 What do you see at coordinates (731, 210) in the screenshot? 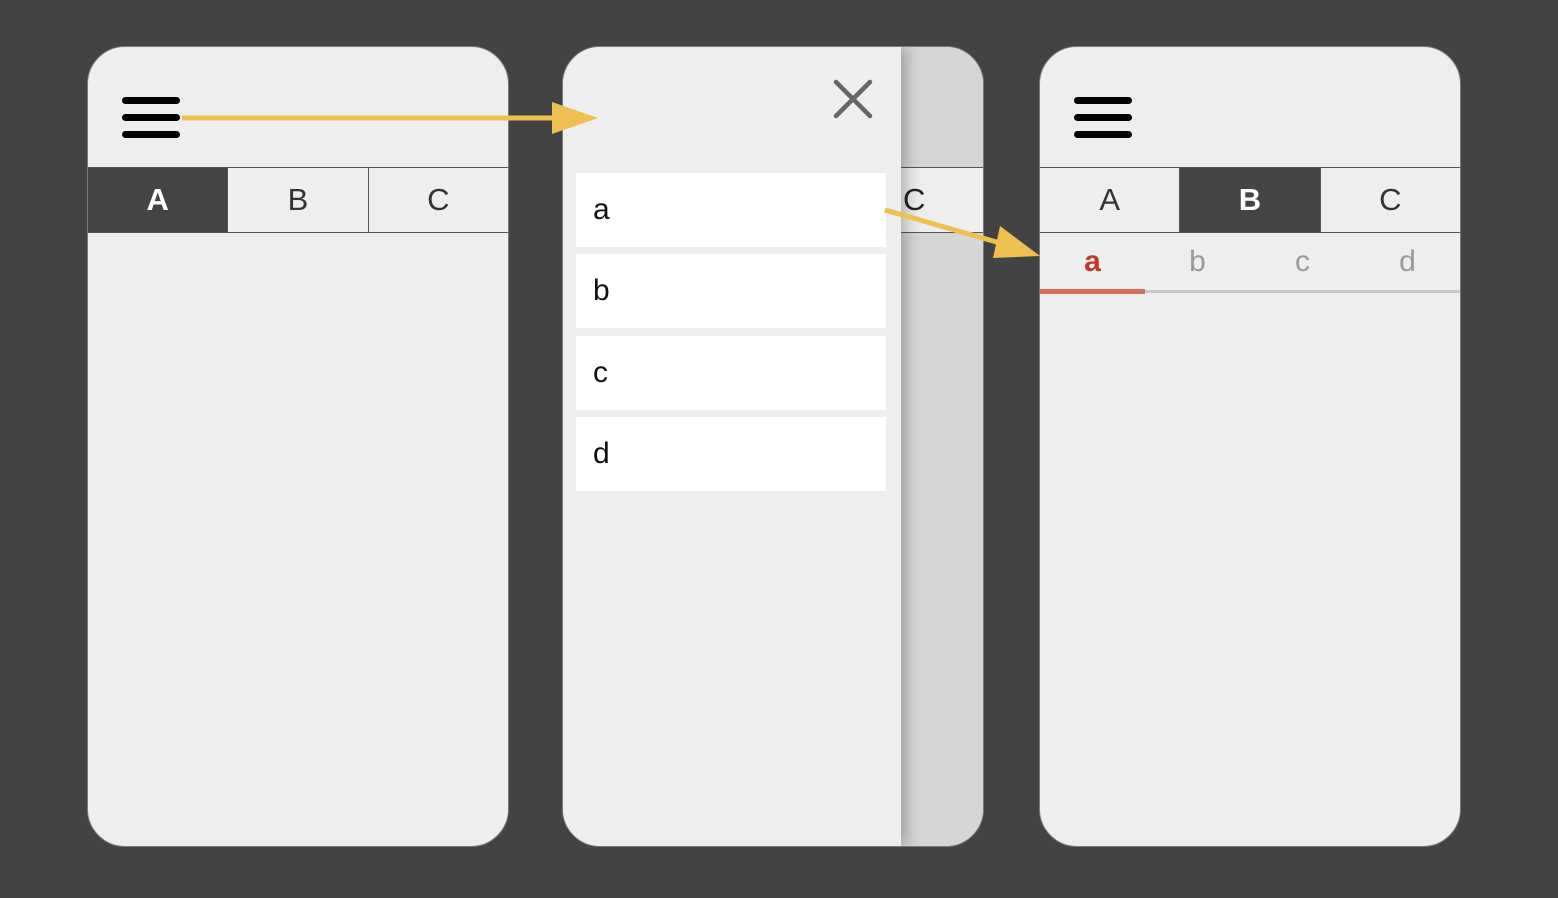
I see `drawer-menu-item-a: a` at bounding box center [731, 210].